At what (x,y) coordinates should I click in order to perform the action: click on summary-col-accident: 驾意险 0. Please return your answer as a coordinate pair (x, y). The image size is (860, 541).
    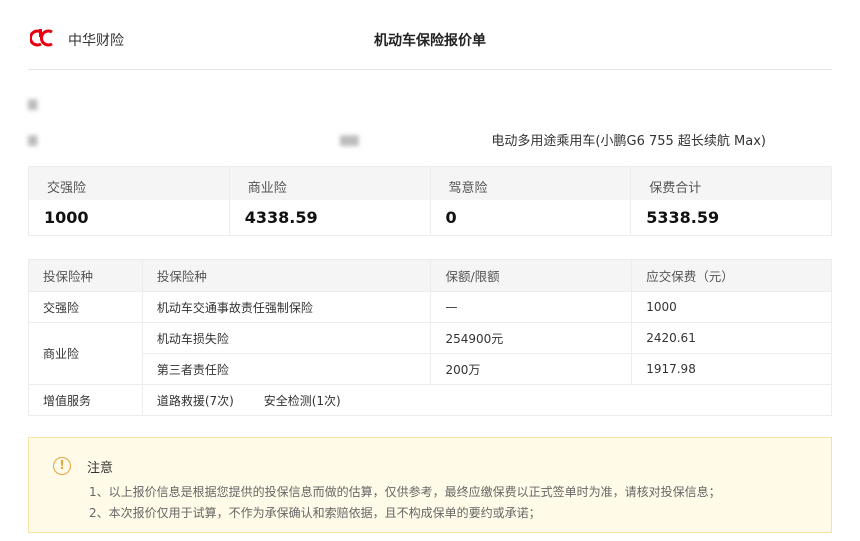
    Looking at the image, I should click on (531, 201).